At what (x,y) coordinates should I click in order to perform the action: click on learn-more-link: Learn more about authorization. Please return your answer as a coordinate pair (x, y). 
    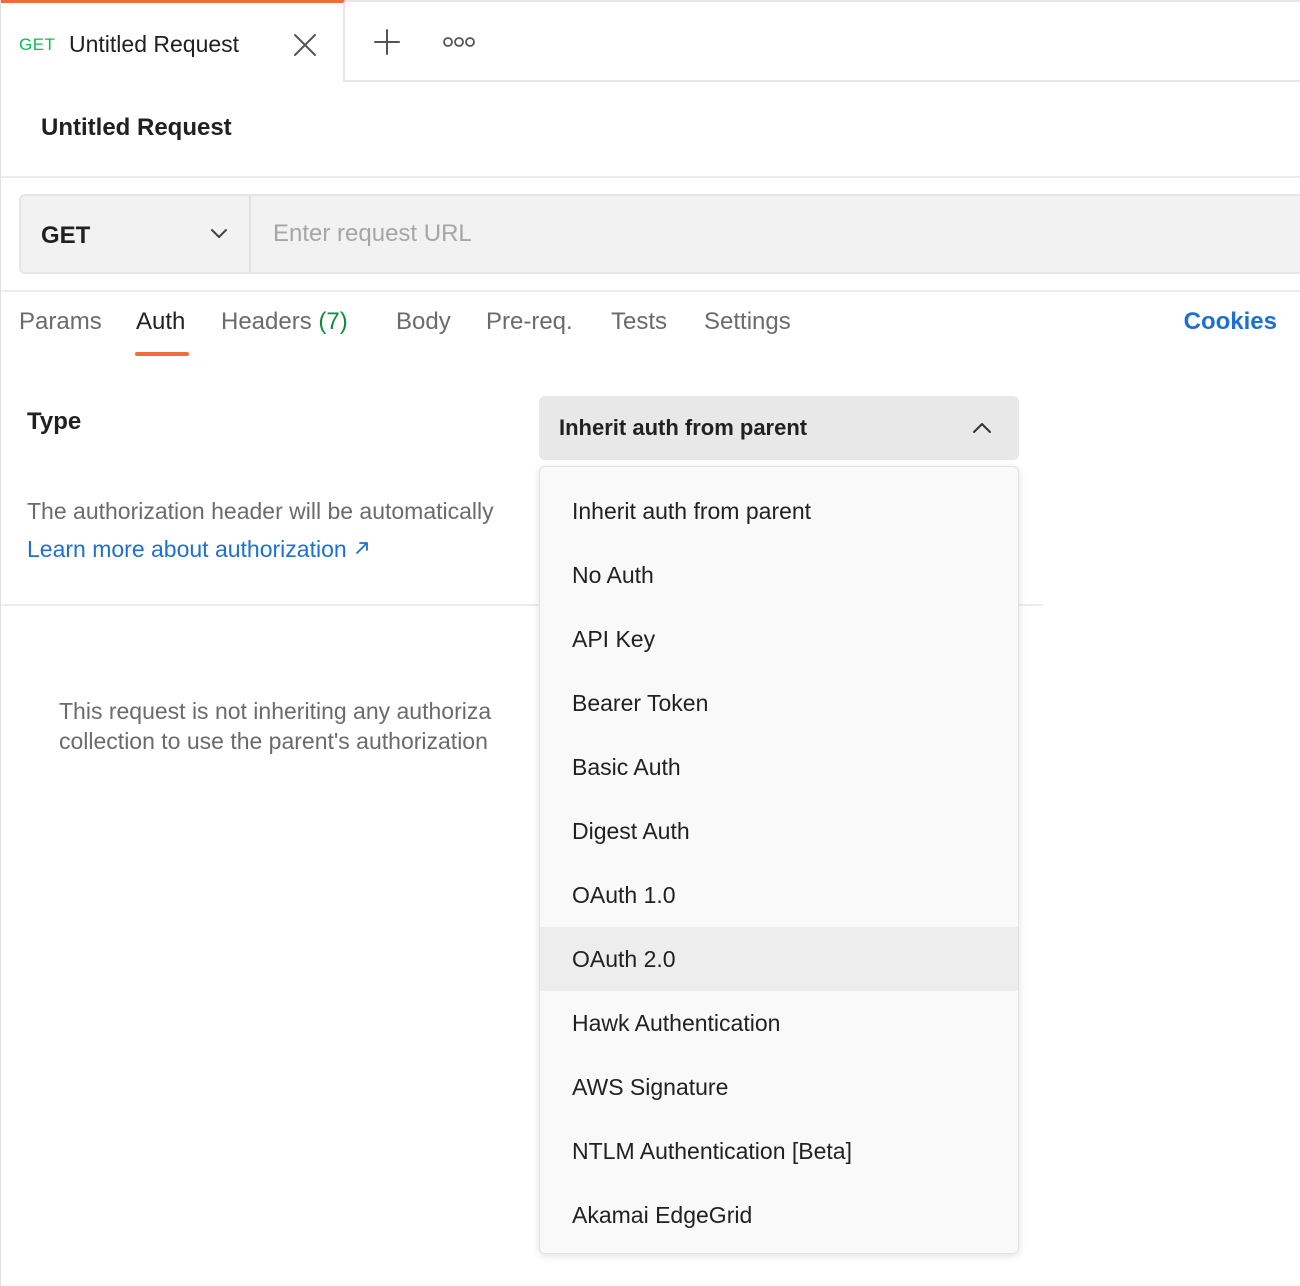
    Looking at the image, I should click on (198, 549).